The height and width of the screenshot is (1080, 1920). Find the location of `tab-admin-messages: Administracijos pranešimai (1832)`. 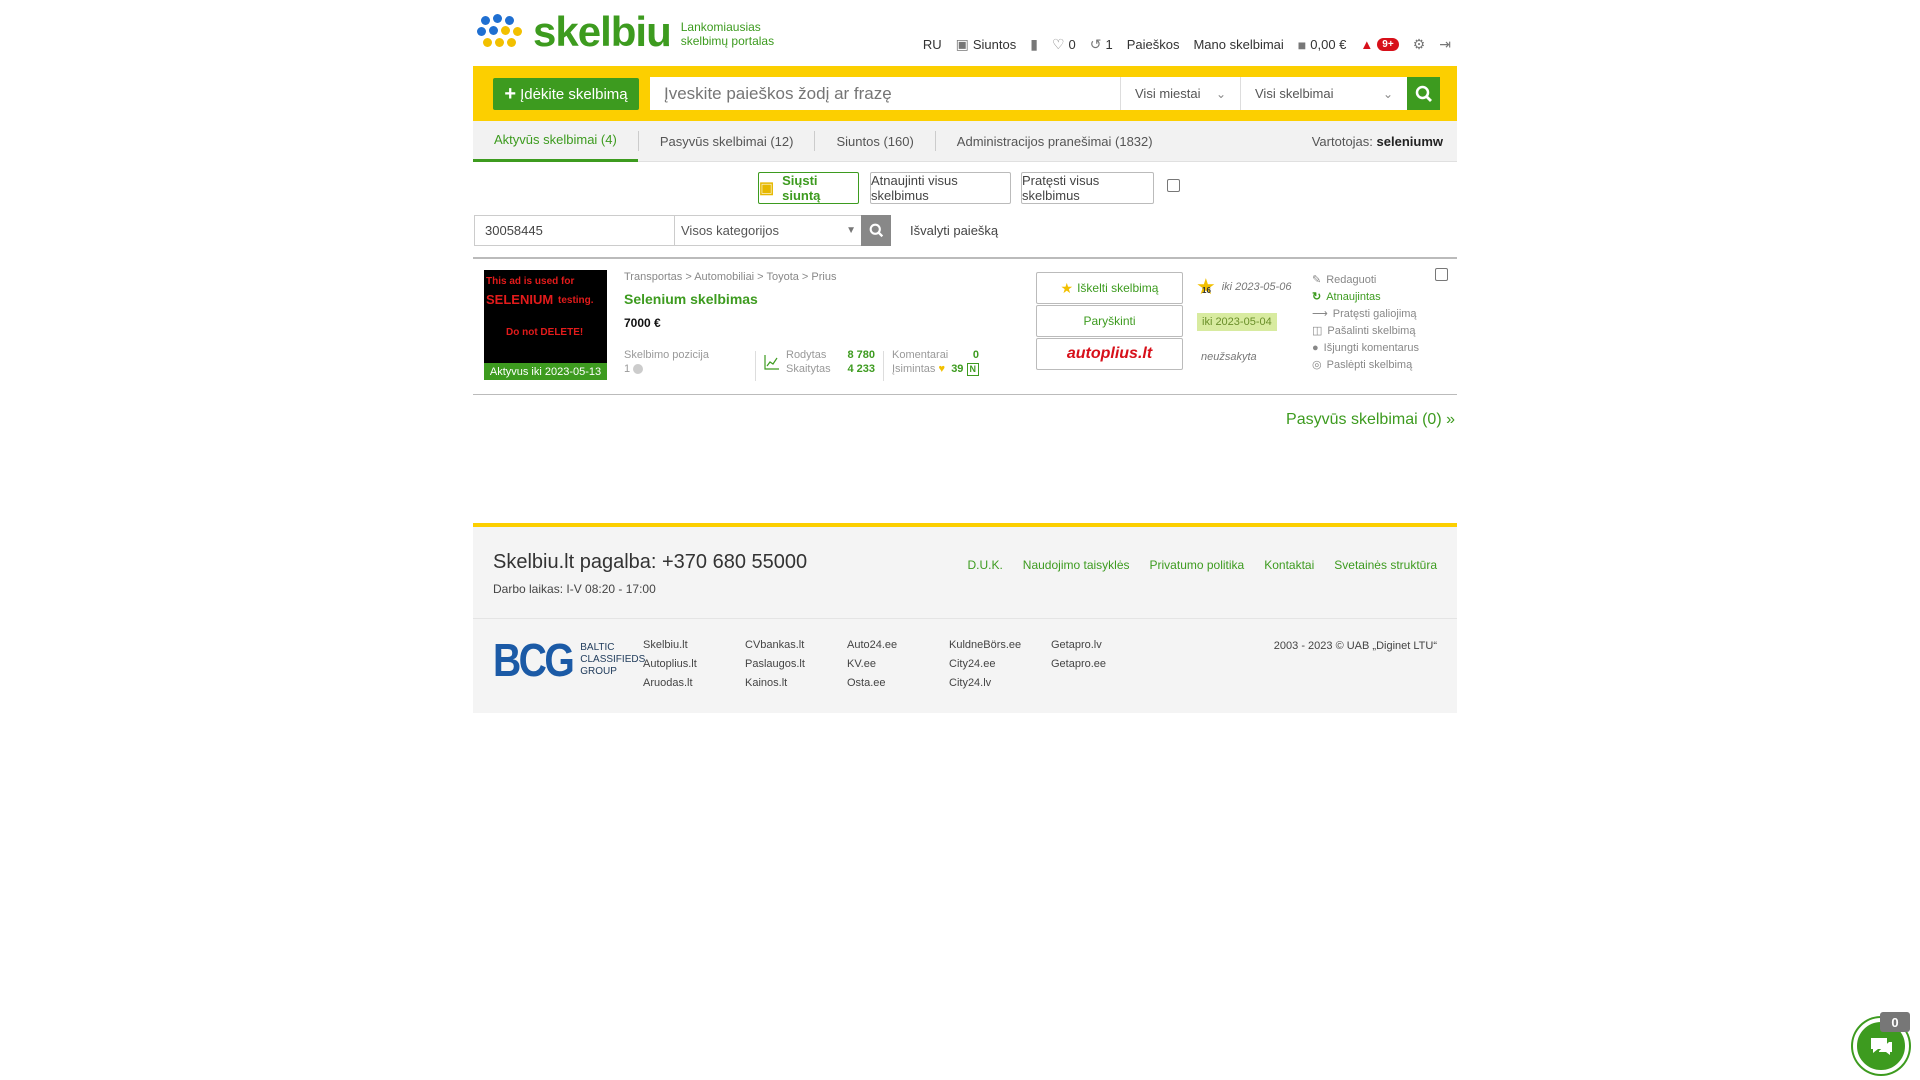

tab-admin-messages: Administracijos pranešimai (1832) is located at coordinates (1055, 141).